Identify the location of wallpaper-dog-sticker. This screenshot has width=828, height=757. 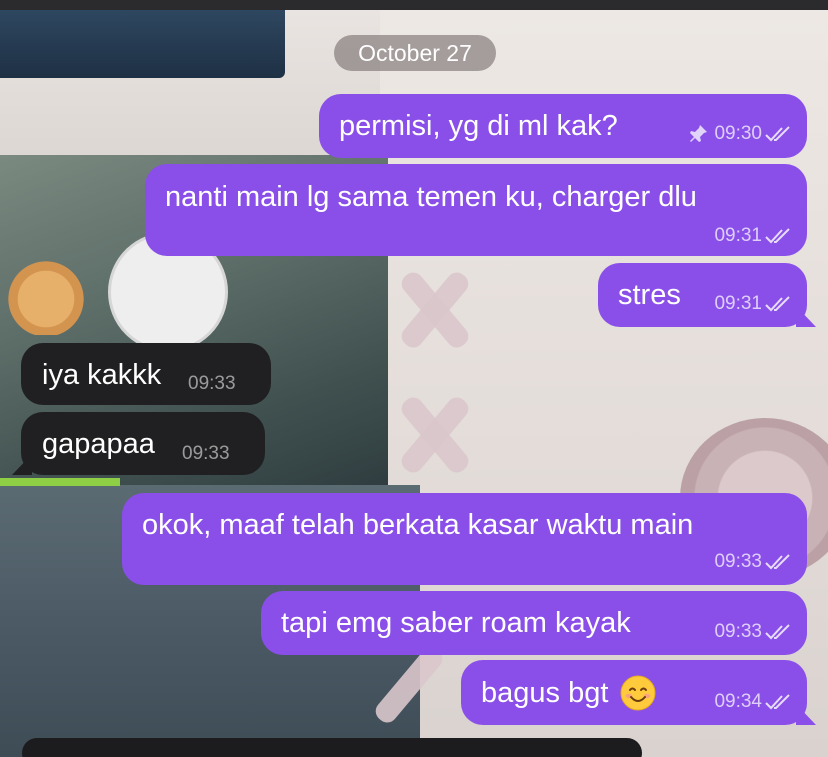
(46, 295).